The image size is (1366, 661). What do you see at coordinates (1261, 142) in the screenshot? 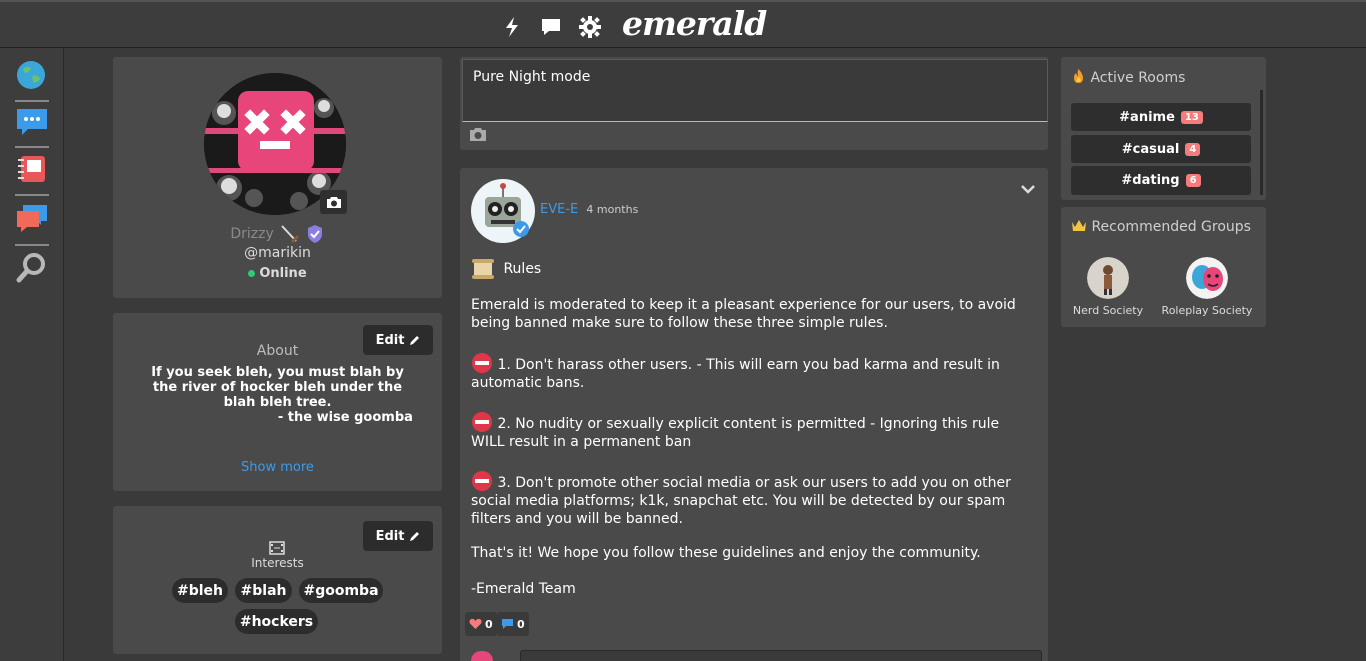
I see `rooms-scrollbar` at bounding box center [1261, 142].